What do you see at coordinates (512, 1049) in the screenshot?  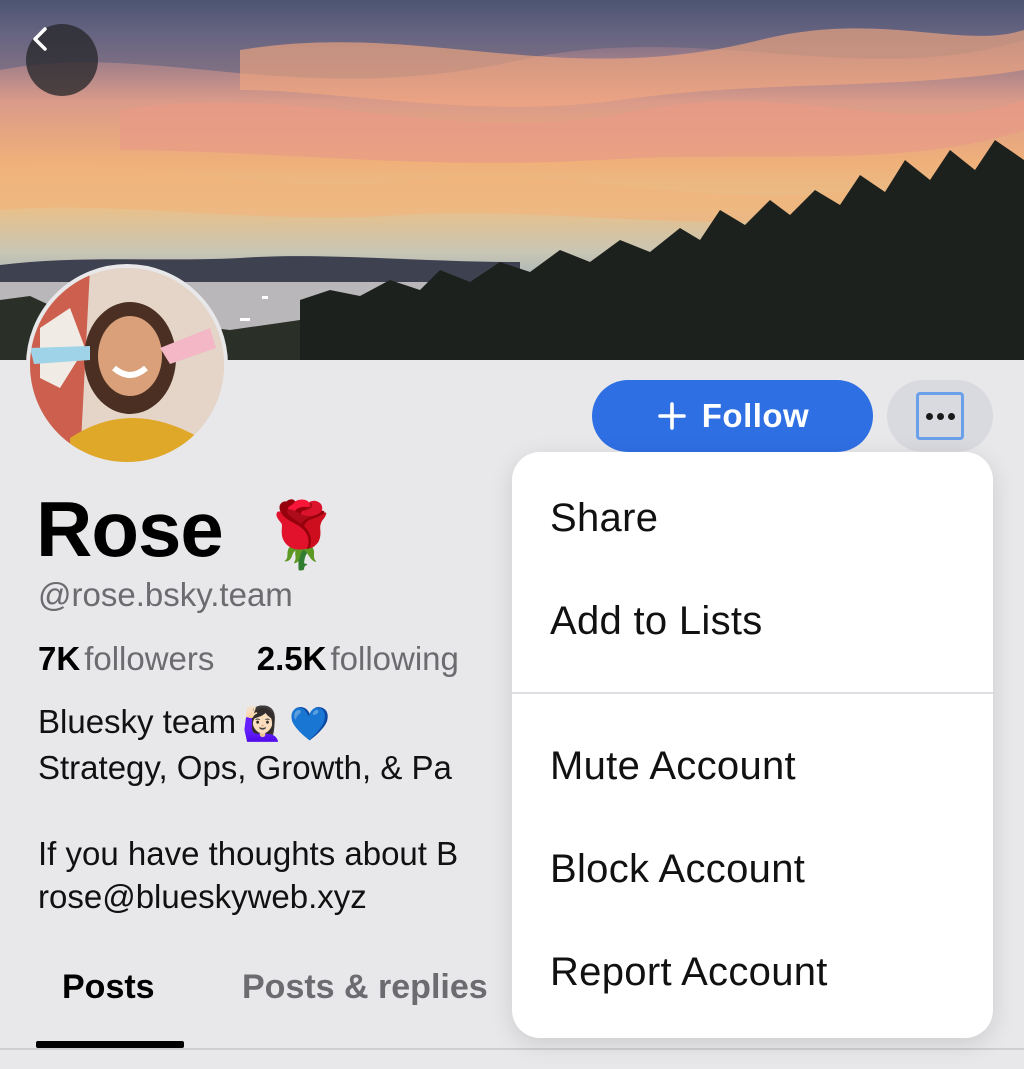 I see `tab-divider` at bounding box center [512, 1049].